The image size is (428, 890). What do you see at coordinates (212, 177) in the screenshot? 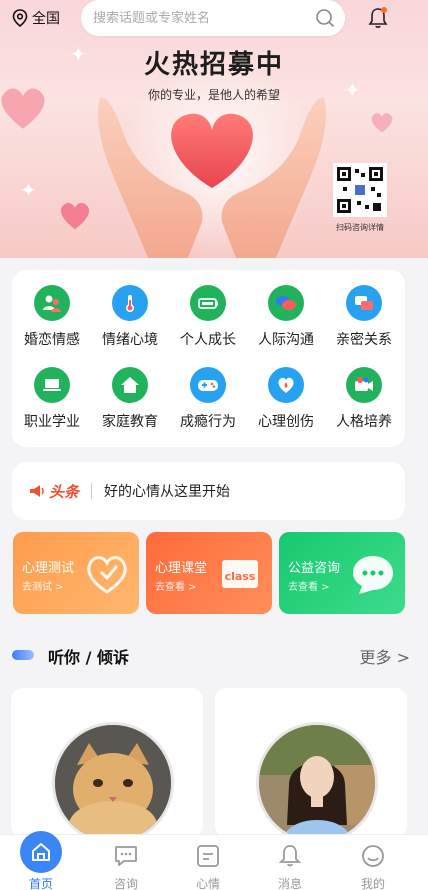
I see `hands-heart-icon` at bounding box center [212, 177].